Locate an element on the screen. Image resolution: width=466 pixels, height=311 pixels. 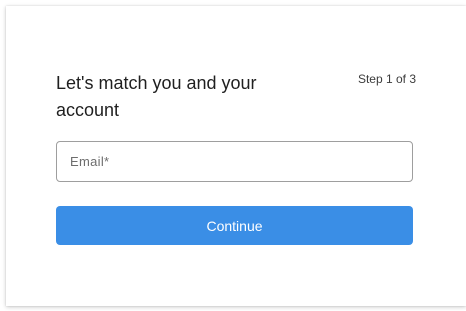
email-field is located at coordinates (234, 161).